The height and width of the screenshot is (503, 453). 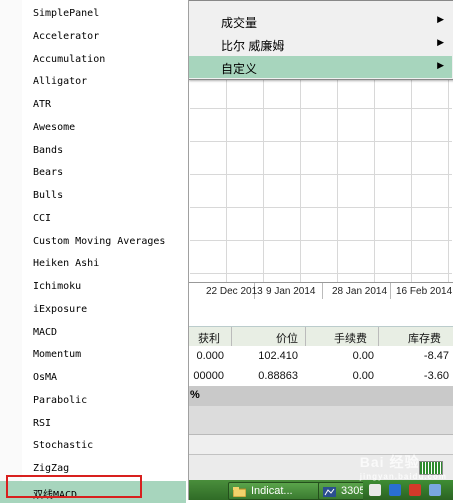 I want to click on indicator-category-submenu: 成交量 ▶ 比尔 威廉姆 ▶ 自定义 ▶, so click(x=320, y=40).